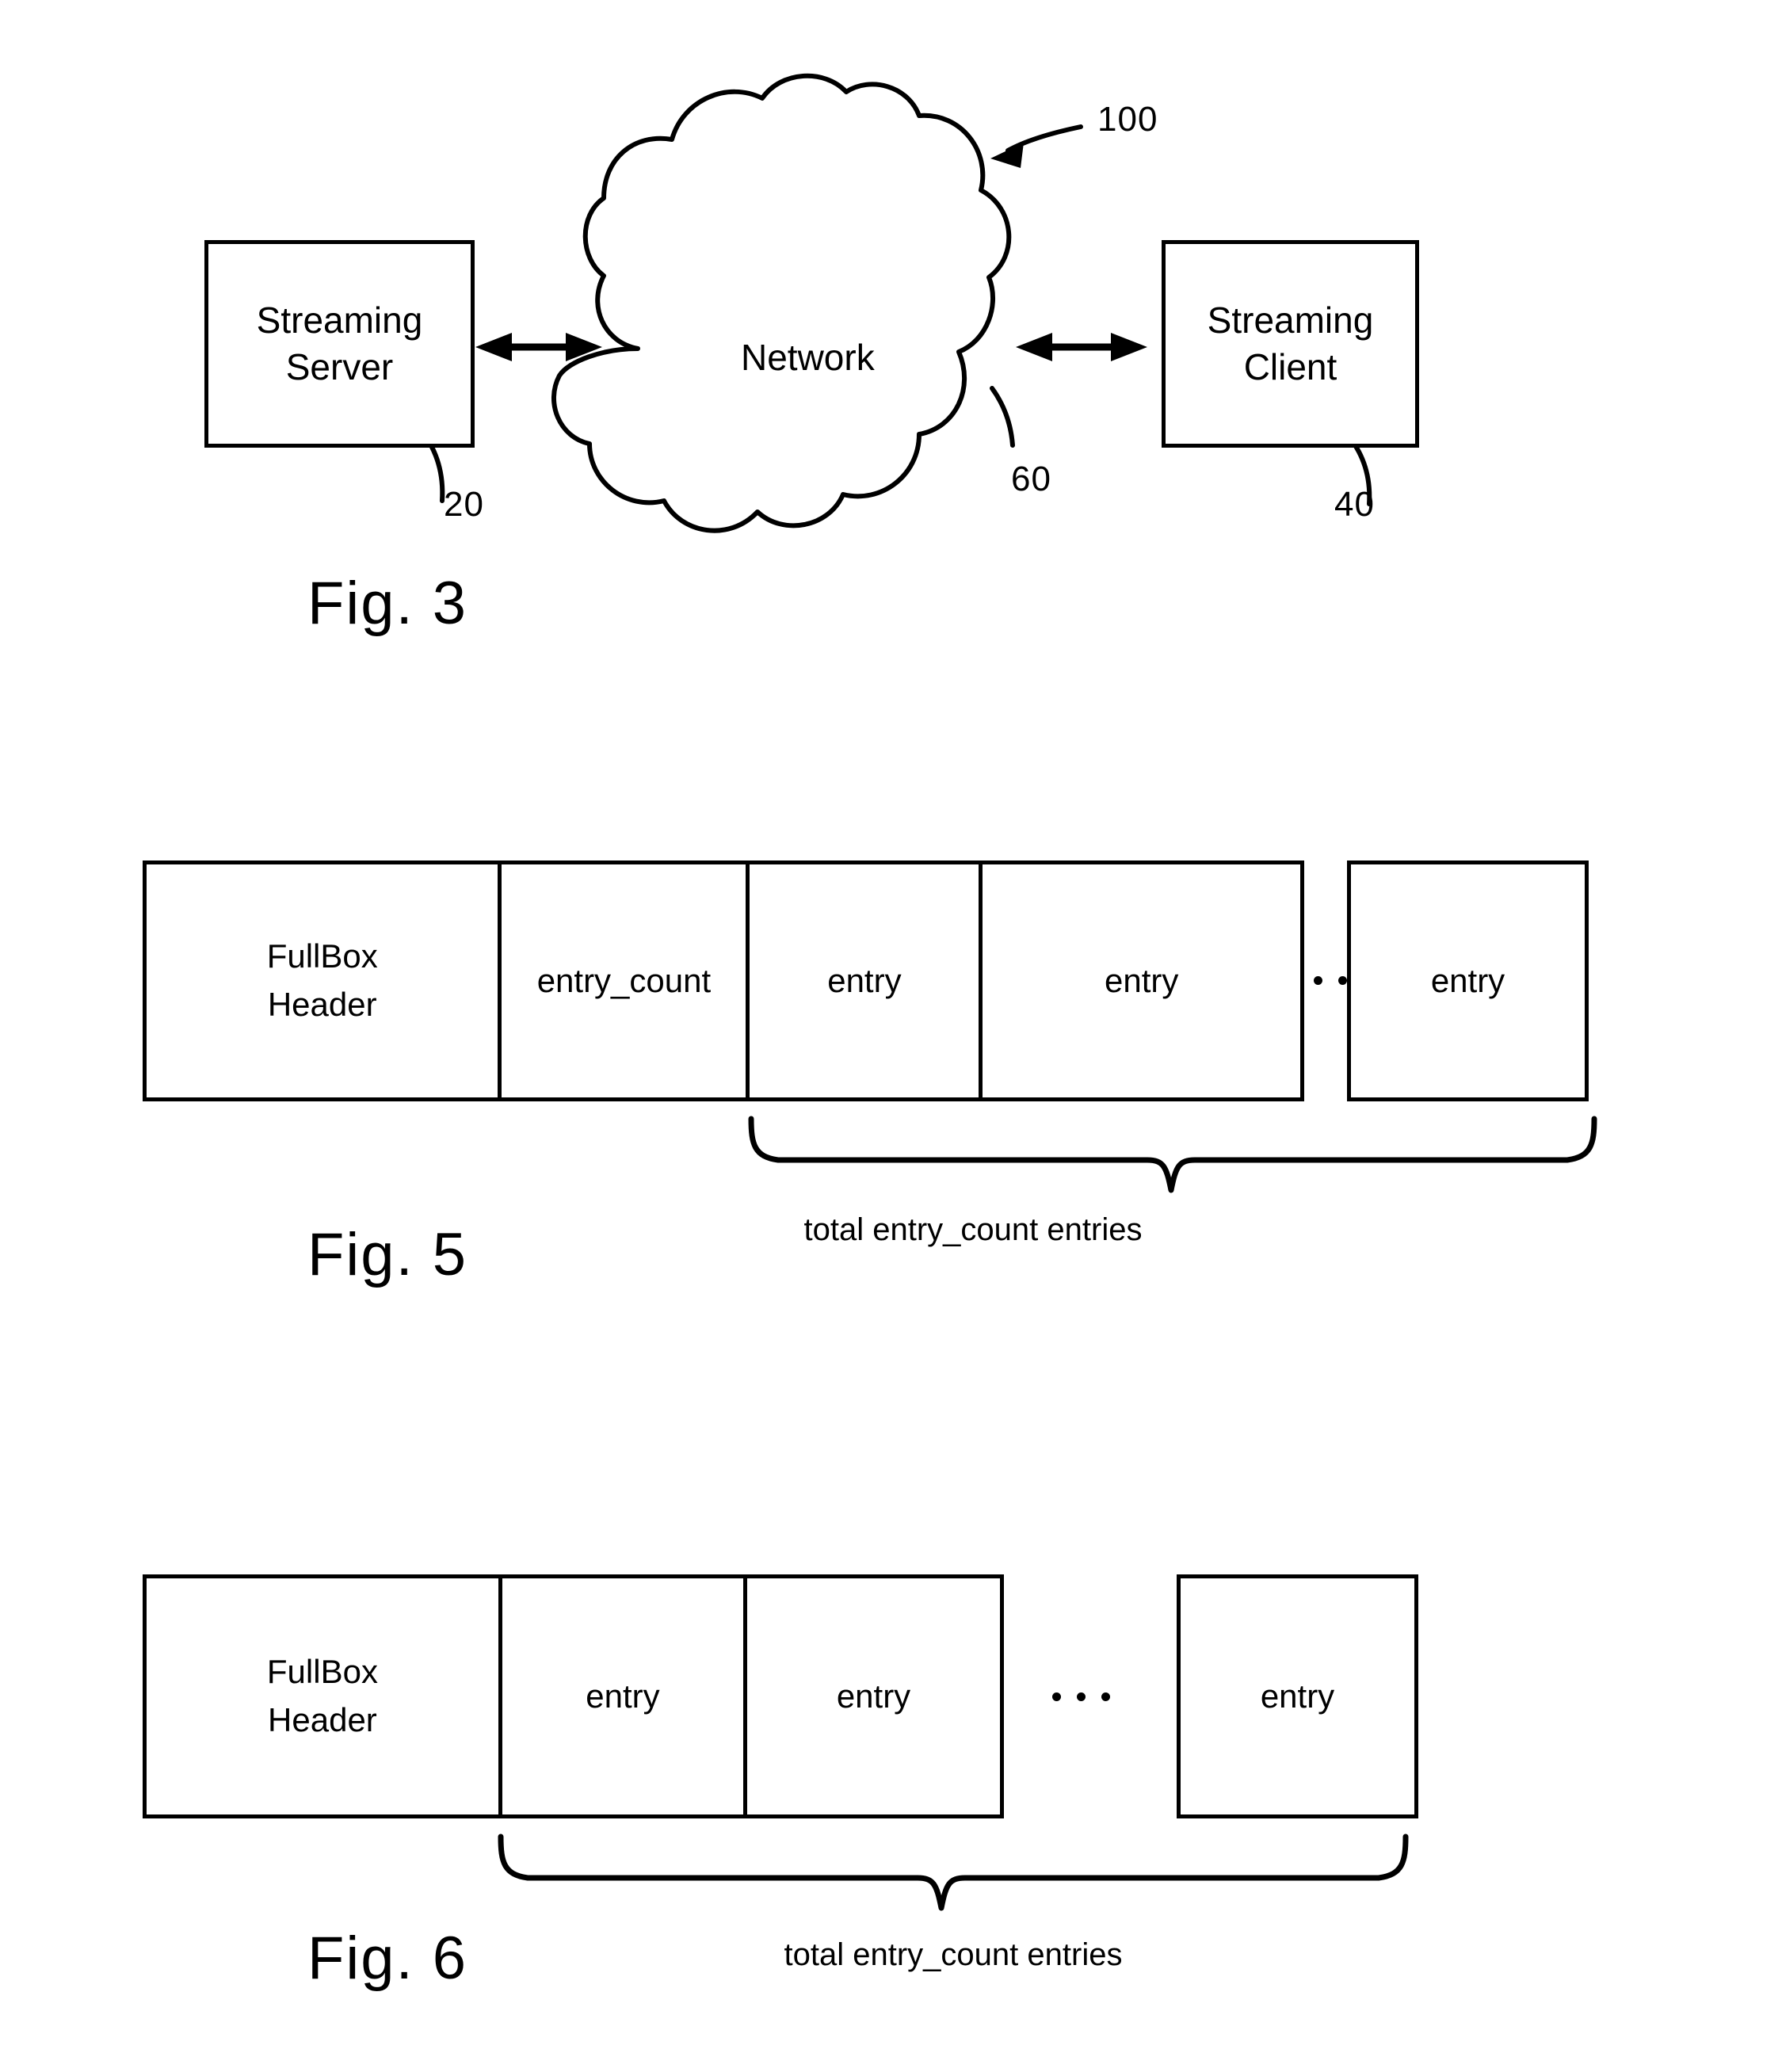 The height and width of the screenshot is (2072, 1782). I want to click on streaming-server-box: Streaming Server, so click(339, 344).